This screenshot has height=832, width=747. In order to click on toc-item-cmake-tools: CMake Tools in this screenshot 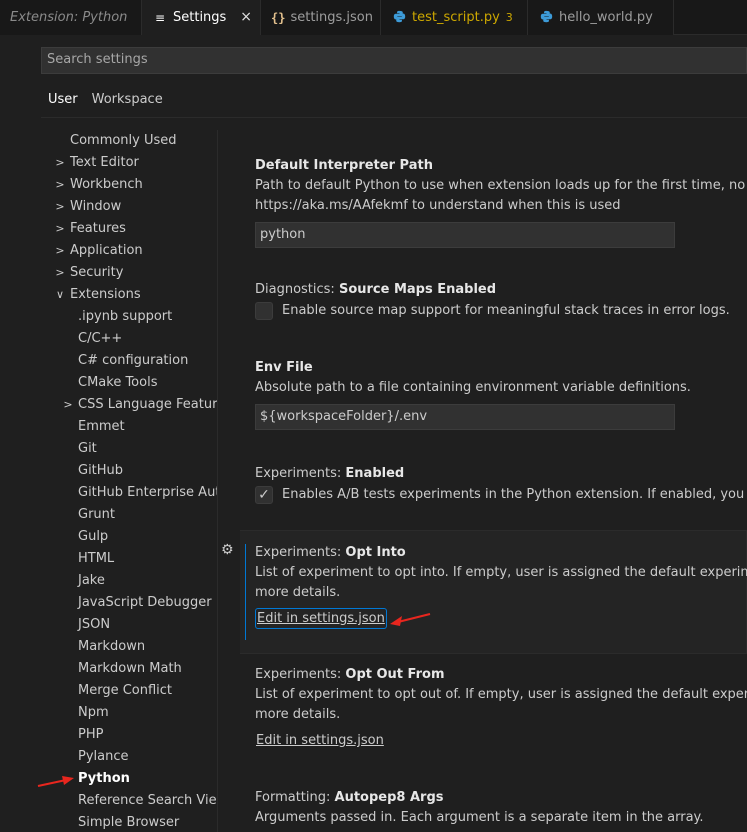, I will do `click(129, 383)`.